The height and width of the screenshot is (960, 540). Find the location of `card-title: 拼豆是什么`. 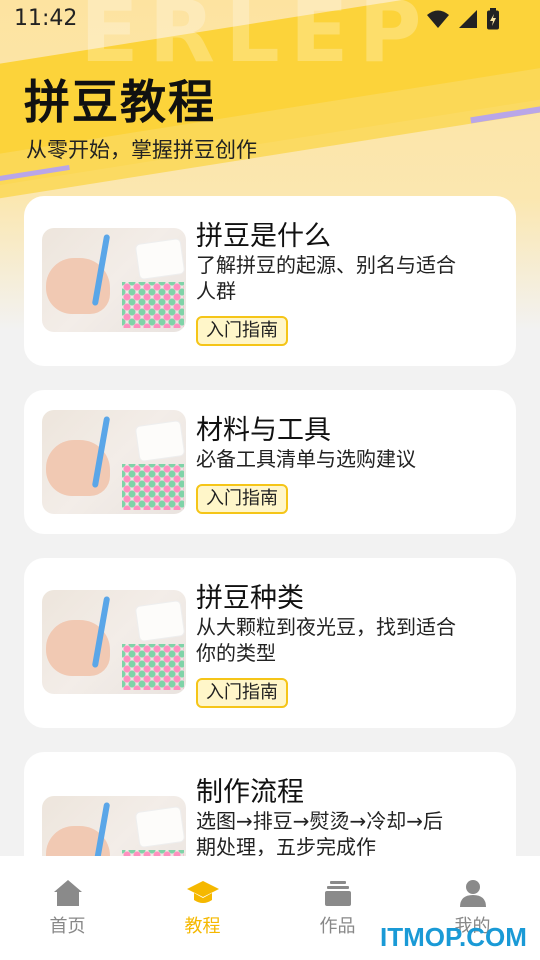

card-title: 拼豆是什么 is located at coordinates (263, 236).